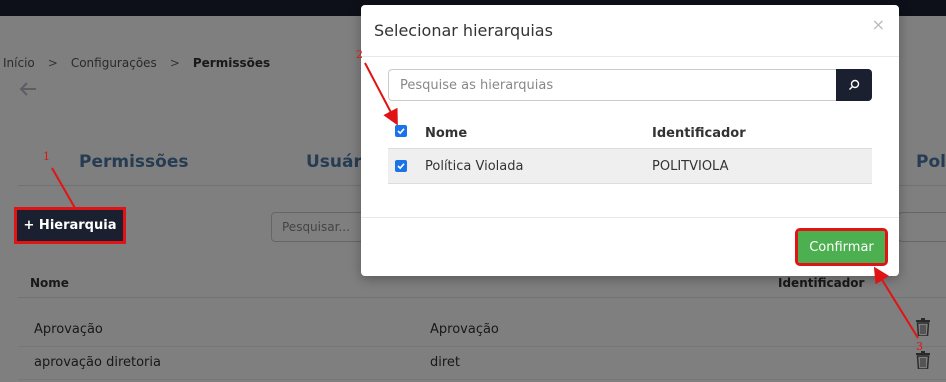 The width and height of the screenshot is (946, 382). Describe the element at coordinates (463, 30) in the screenshot. I see `modal-title: Selecionar hierarquias` at that location.